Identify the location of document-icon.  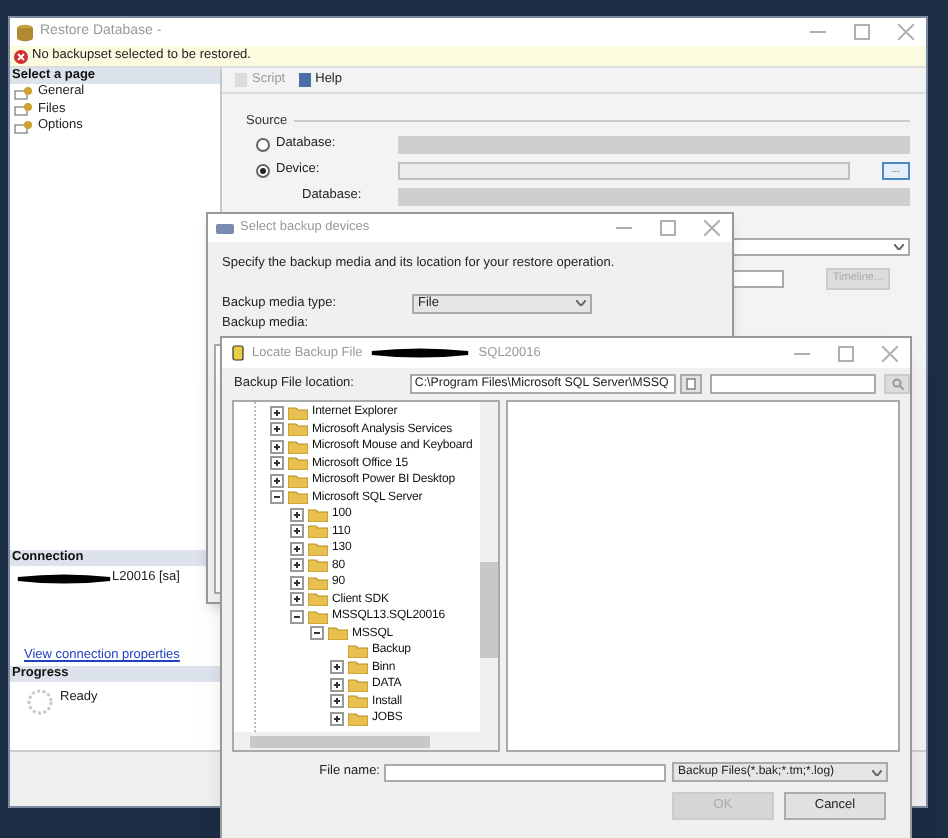
(690, 384).